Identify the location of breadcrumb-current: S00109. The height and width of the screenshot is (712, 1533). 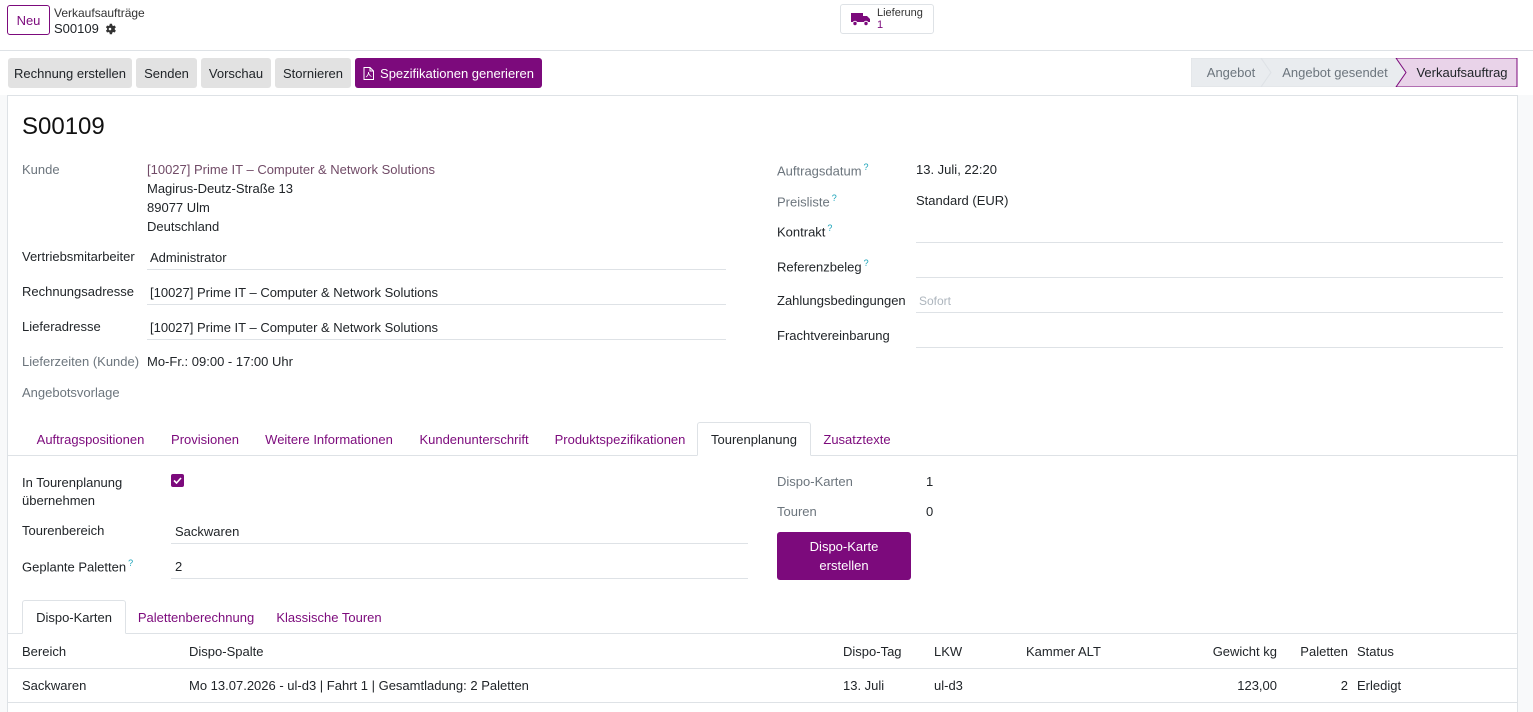
(85, 28).